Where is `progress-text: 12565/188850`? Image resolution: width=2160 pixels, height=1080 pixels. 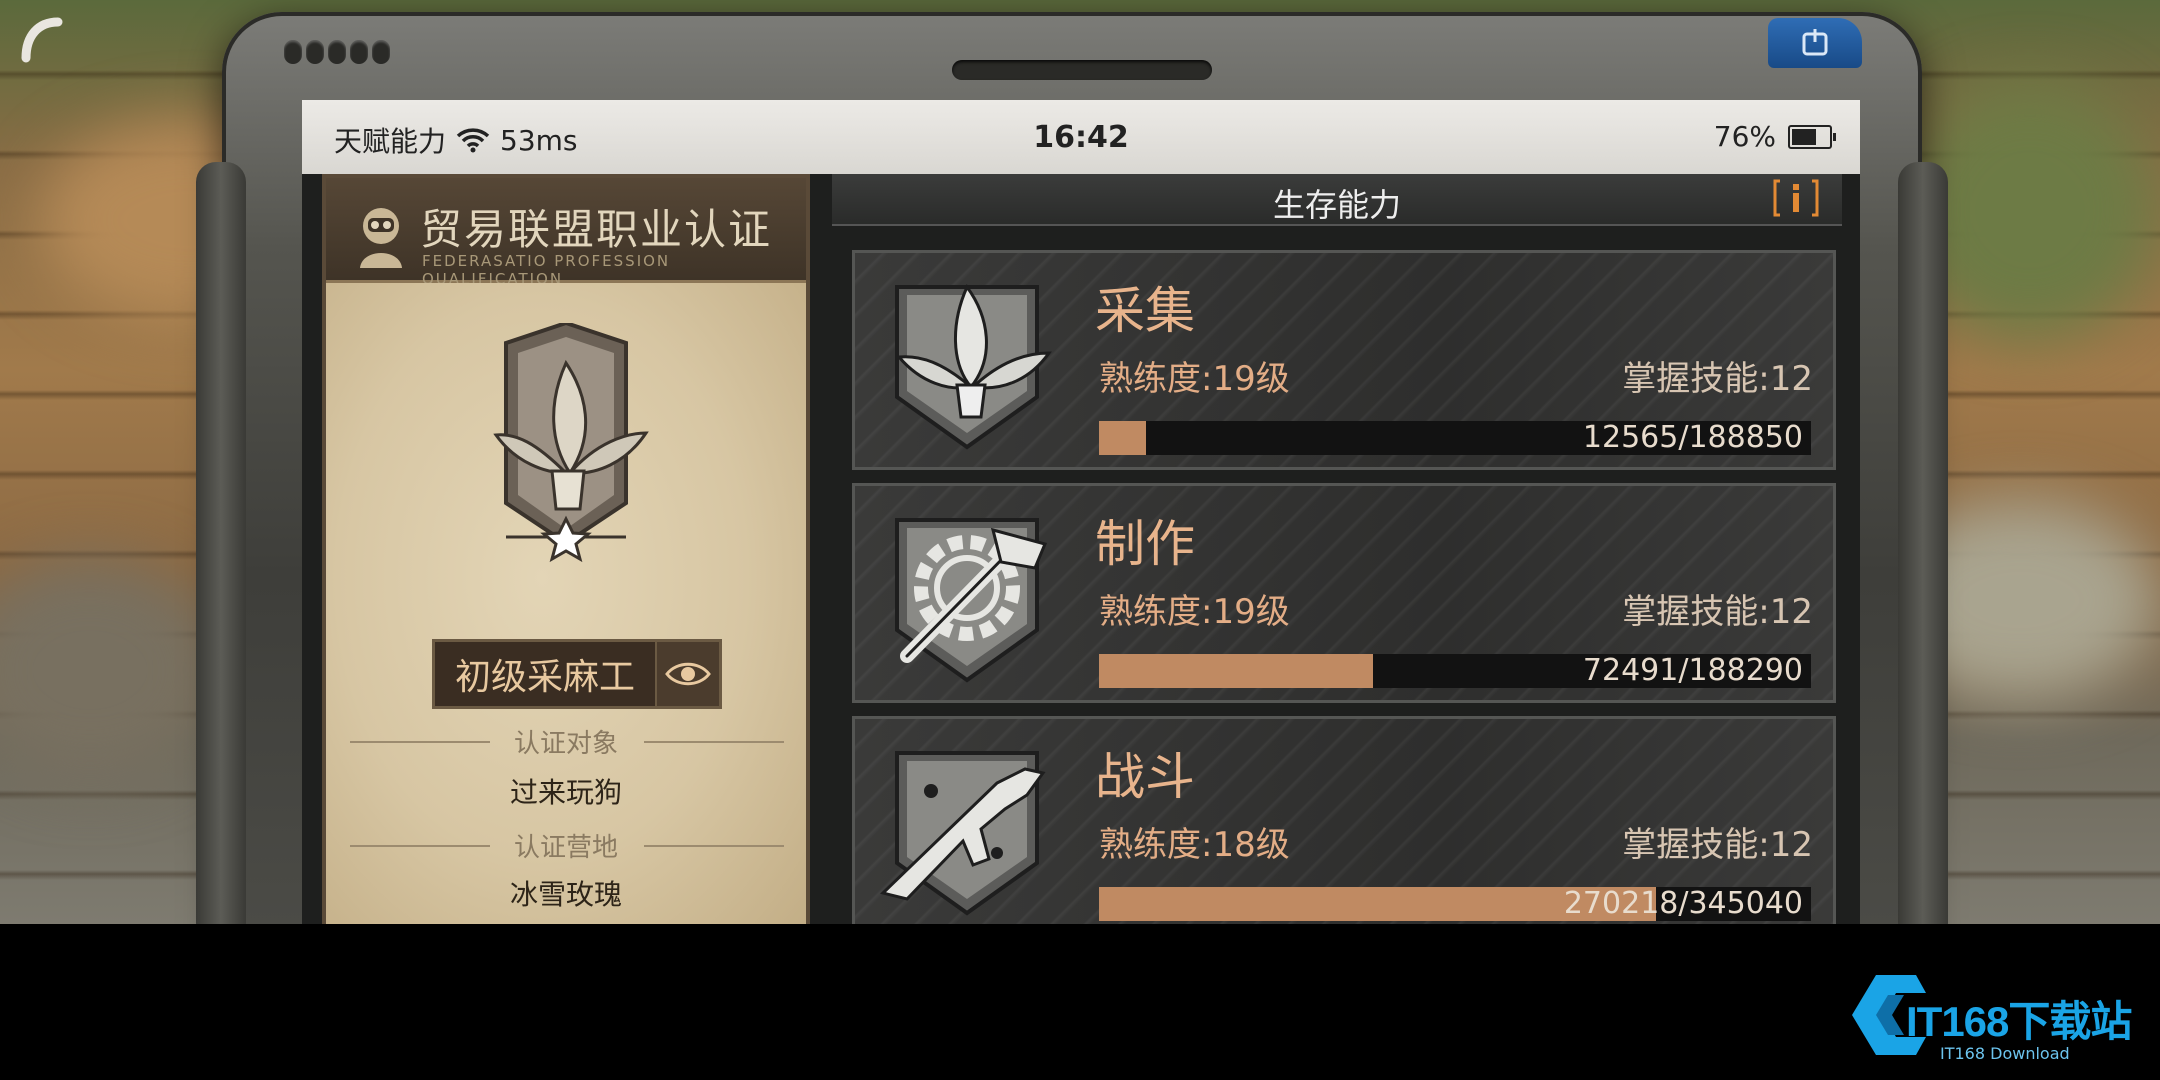
progress-text: 12565/188850 is located at coordinates (1692, 437).